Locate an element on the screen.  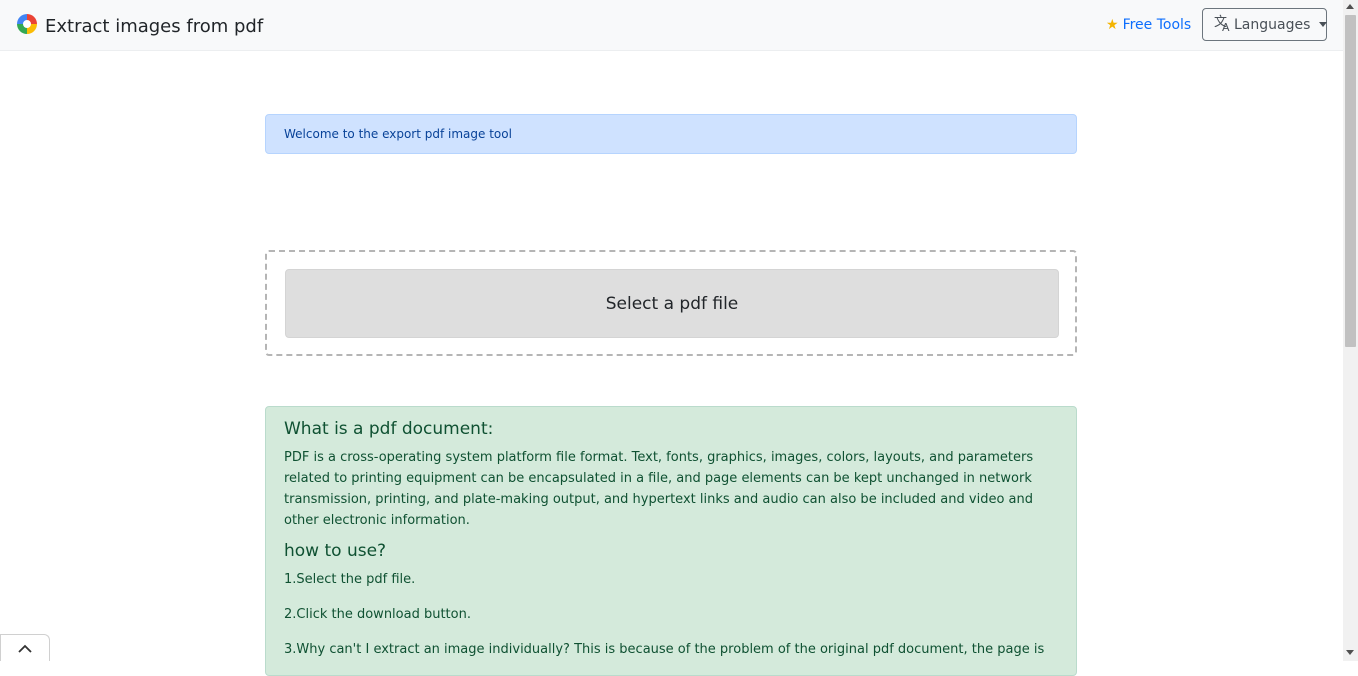
chevron-up-icon is located at coordinates (25, 648).